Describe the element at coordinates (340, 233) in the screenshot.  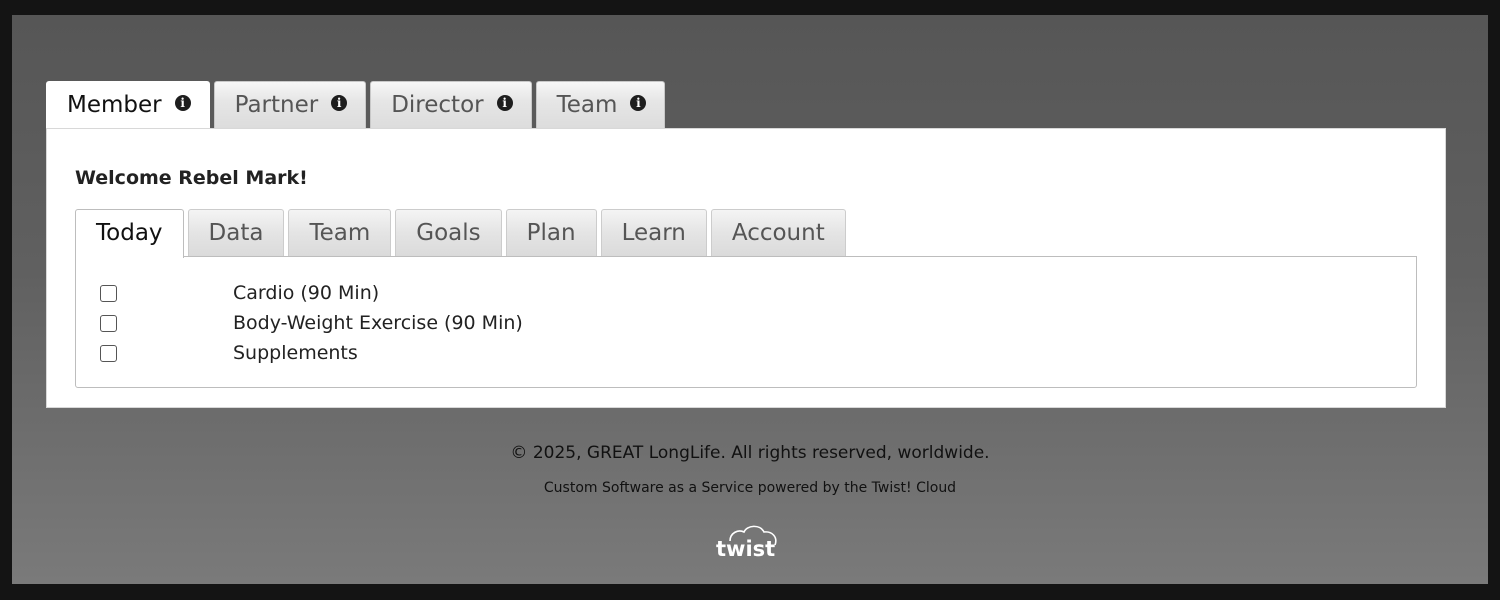
I see `tab-team-sub: Team` at that location.